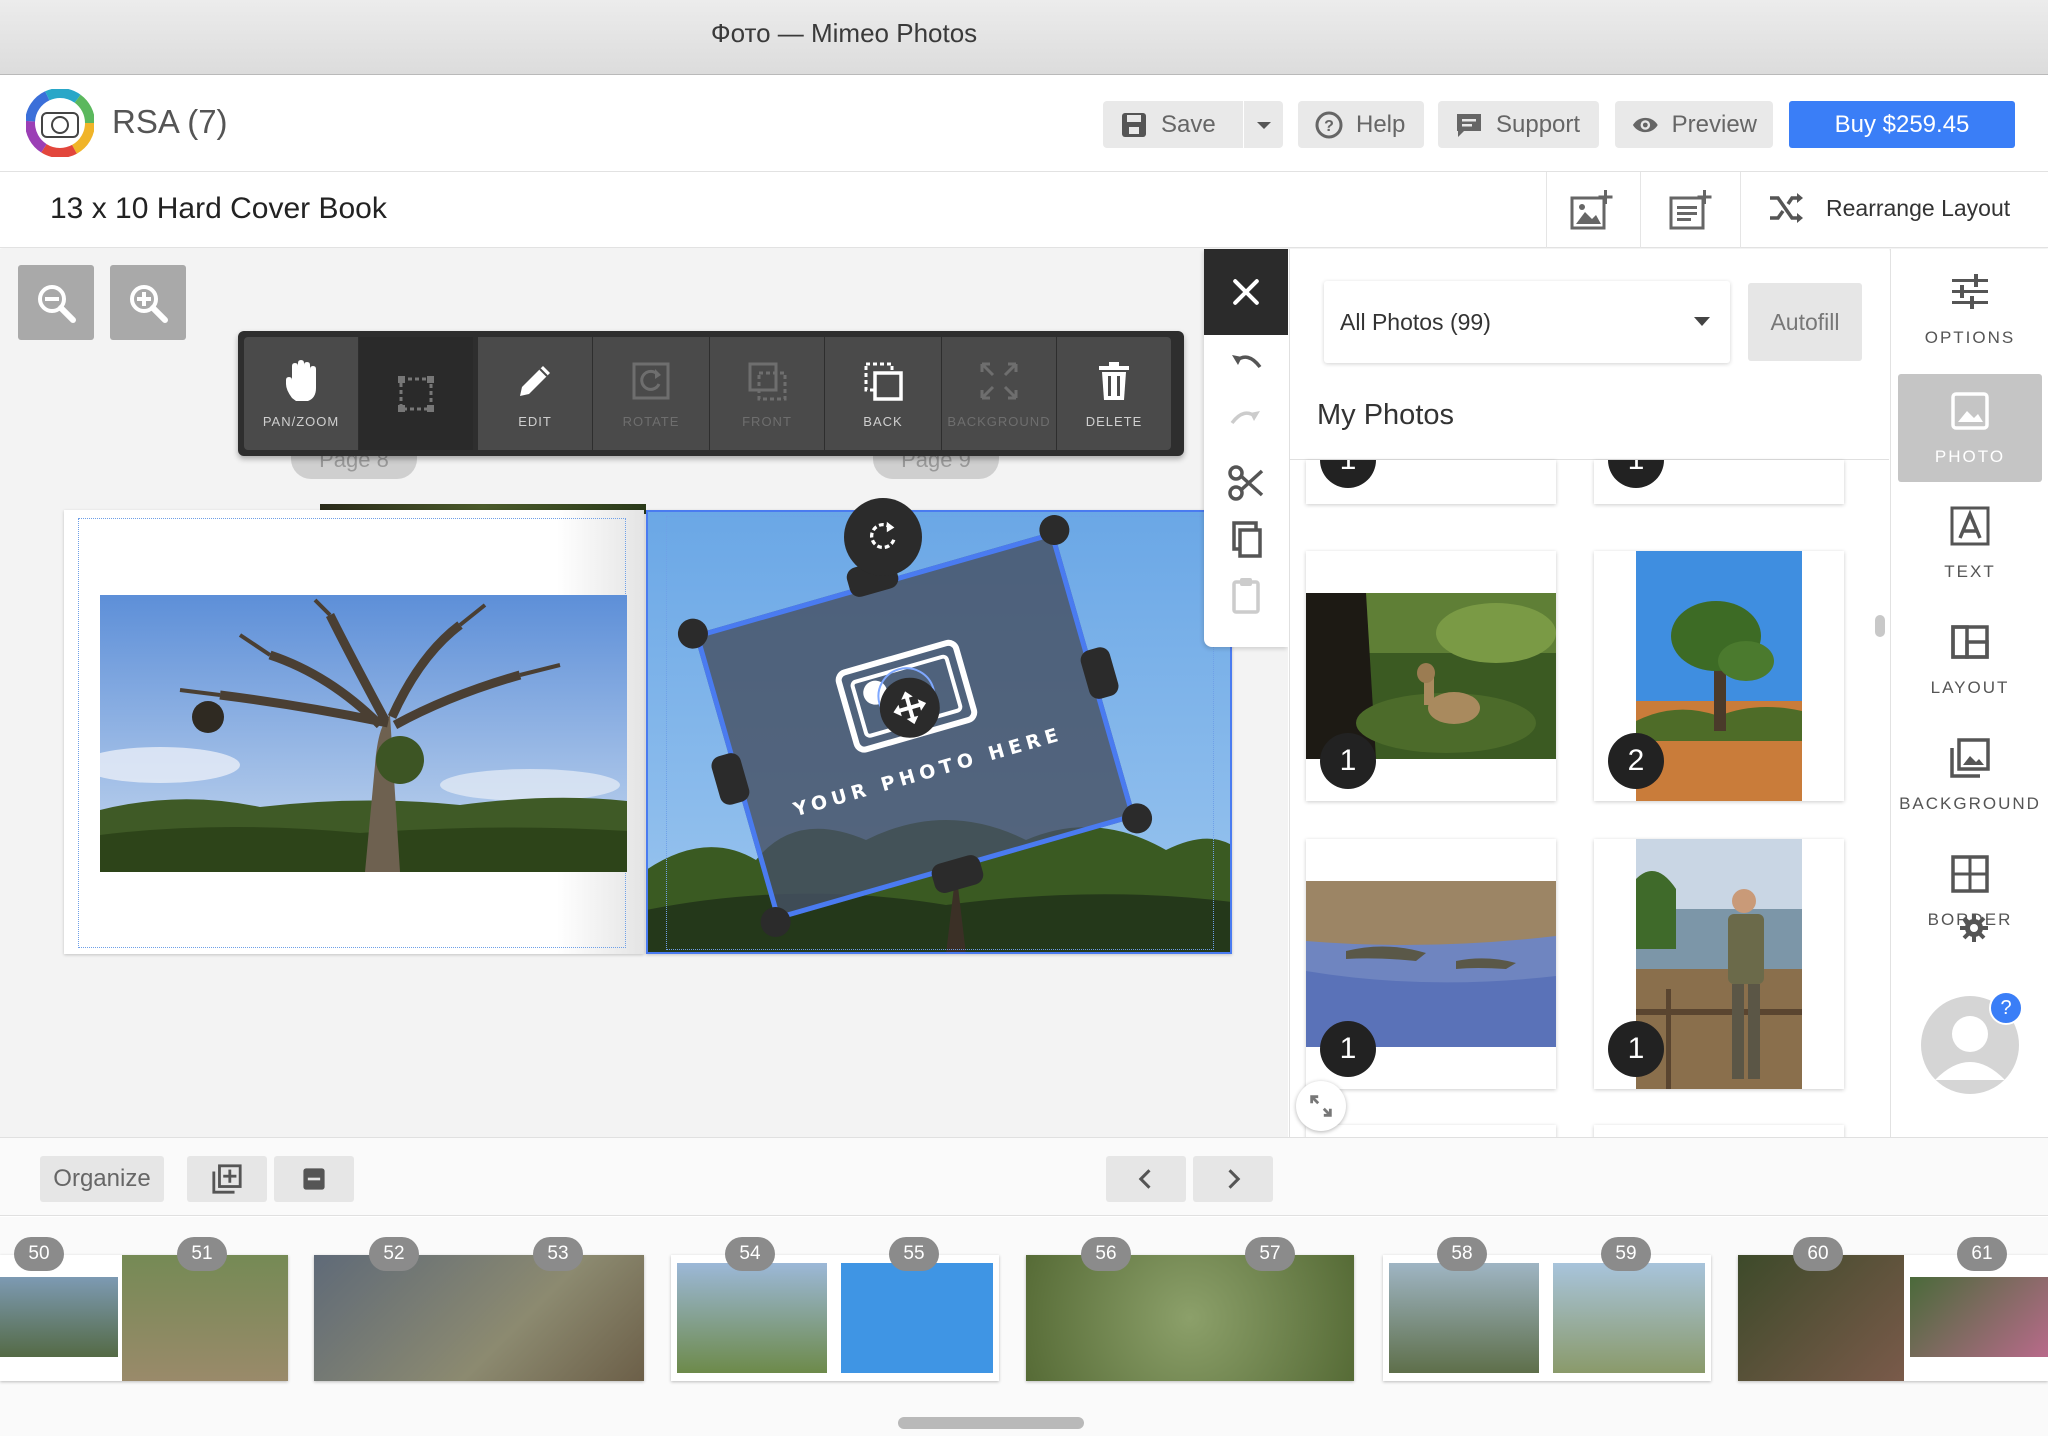  What do you see at coordinates (1690, 211) in the screenshot?
I see `add-text-page-icon` at bounding box center [1690, 211].